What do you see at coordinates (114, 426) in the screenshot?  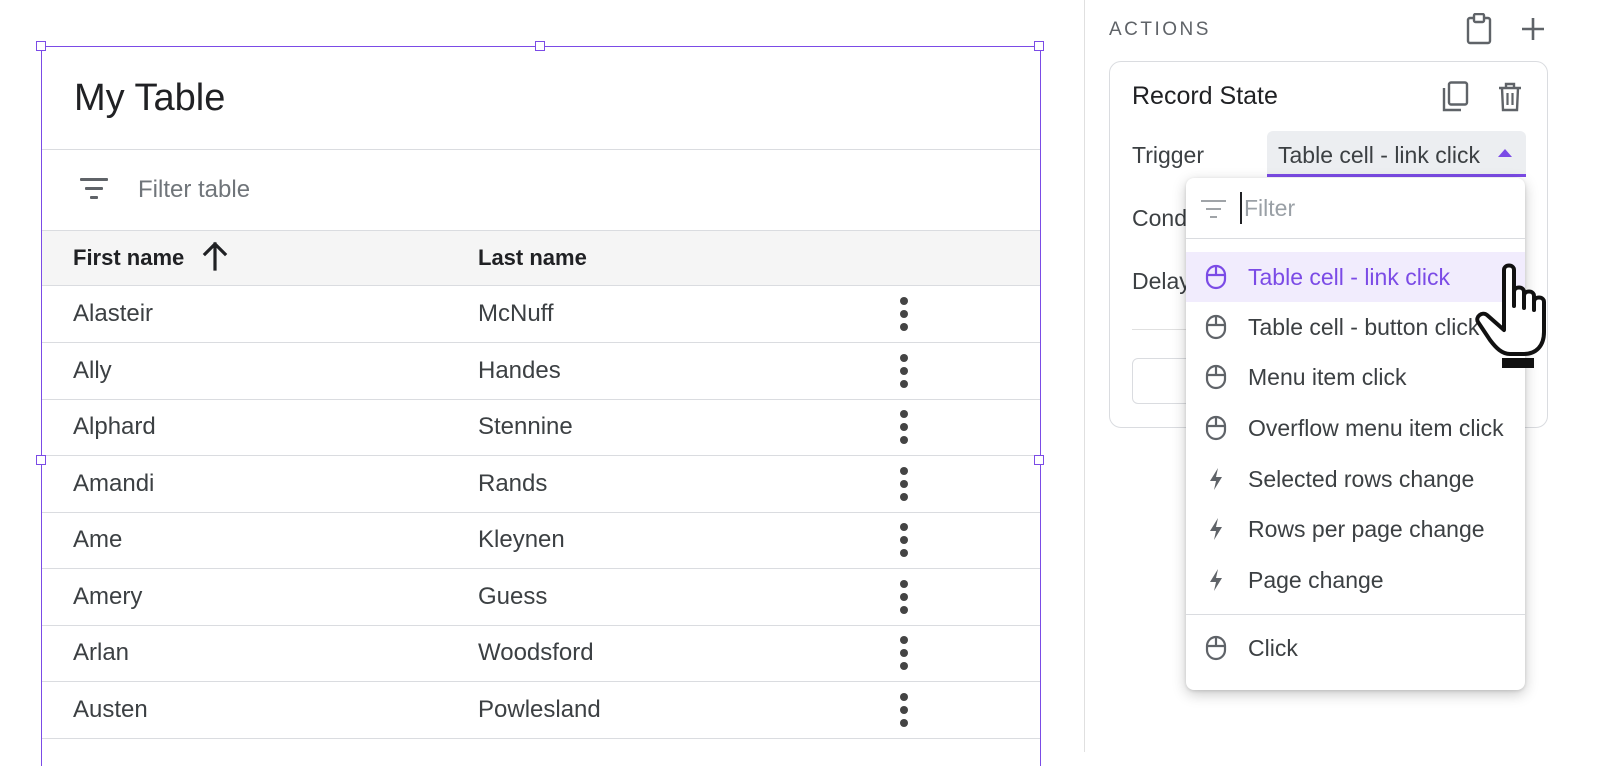 I see `cell-first-name: Alphard` at bounding box center [114, 426].